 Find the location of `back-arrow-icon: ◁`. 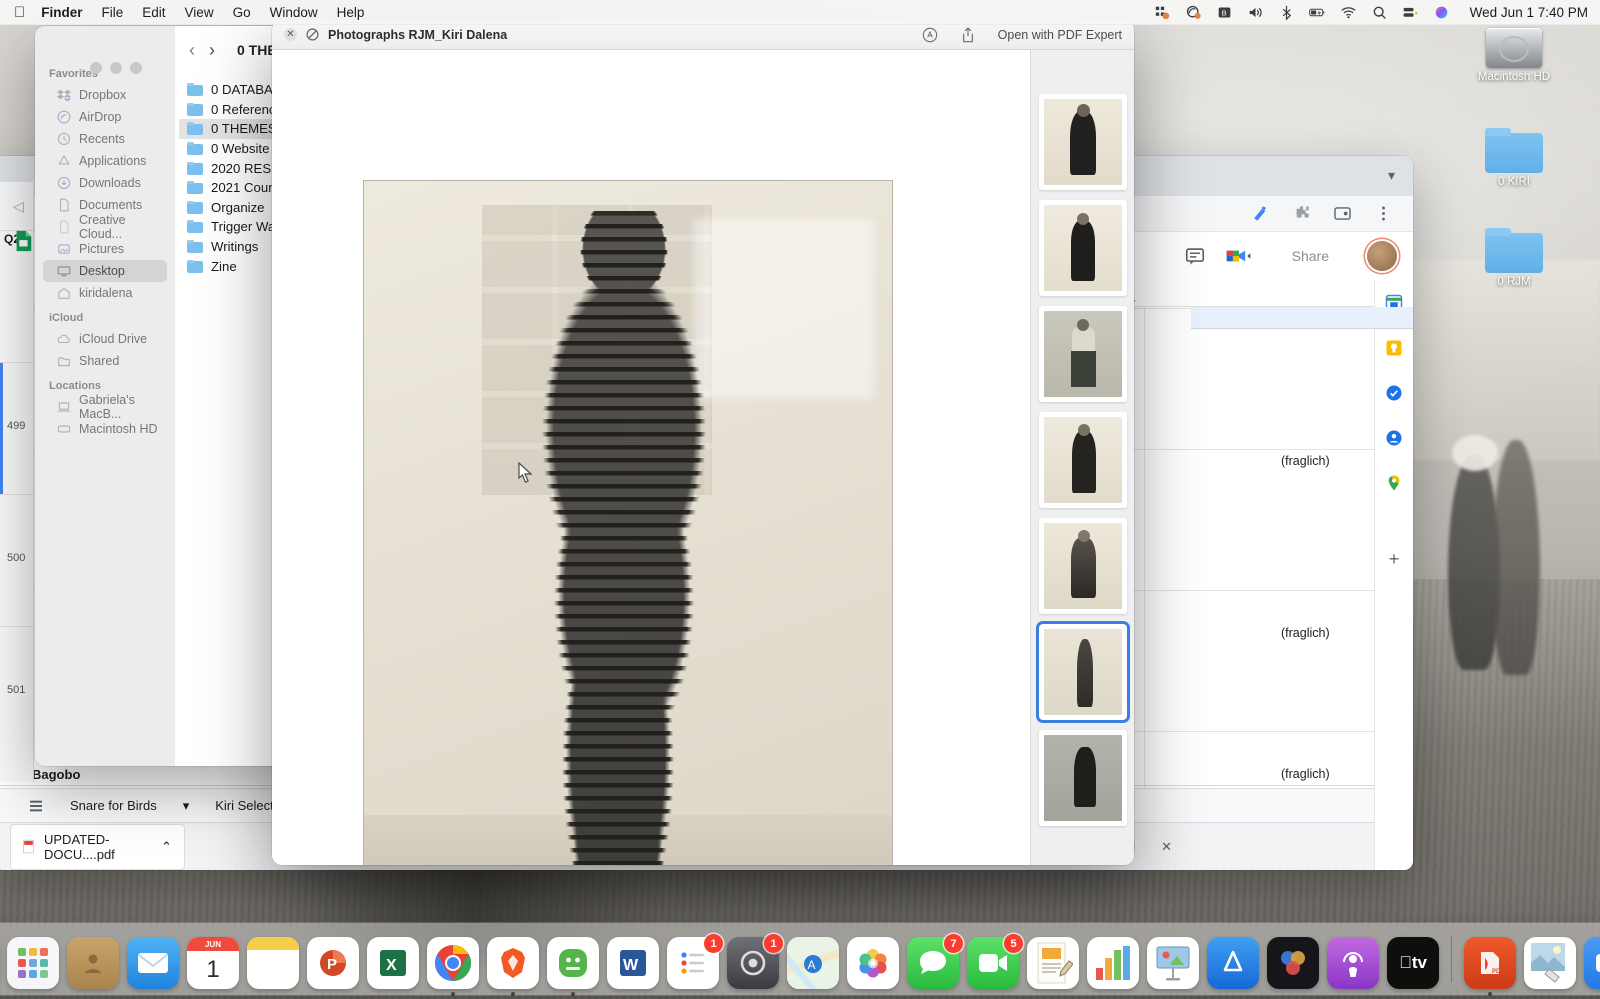

back-arrow-icon: ◁ is located at coordinates (18, 206).